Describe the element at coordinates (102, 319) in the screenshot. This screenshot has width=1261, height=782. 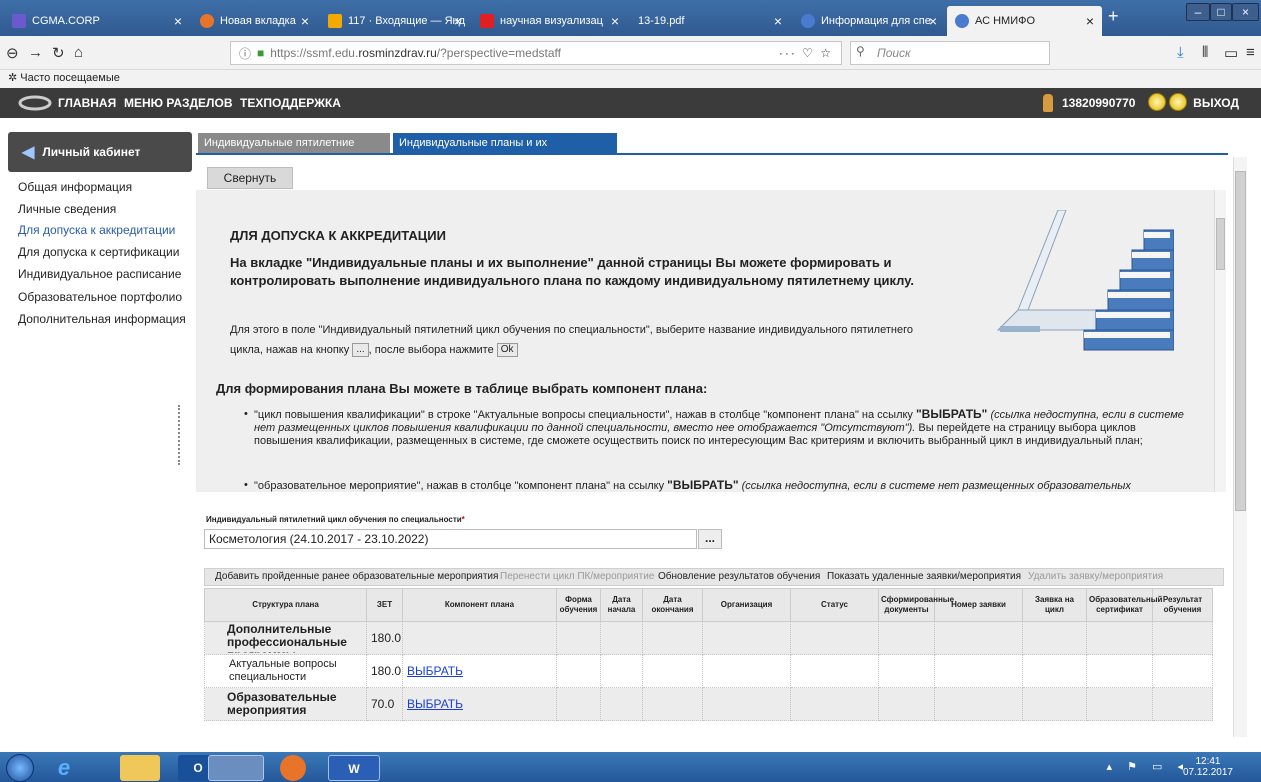
I see `left-menu-additional: Дополнительная информация` at that location.